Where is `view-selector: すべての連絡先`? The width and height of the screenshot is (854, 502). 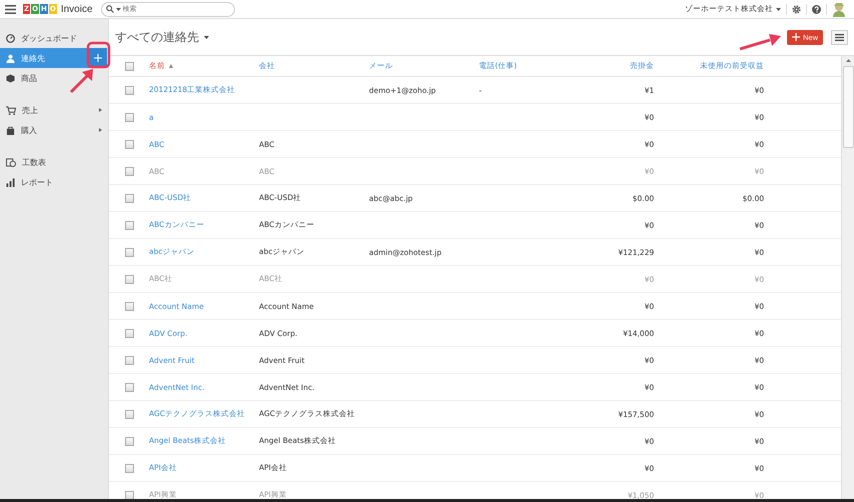
view-selector: すべての連絡先 is located at coordinates (157, 37).